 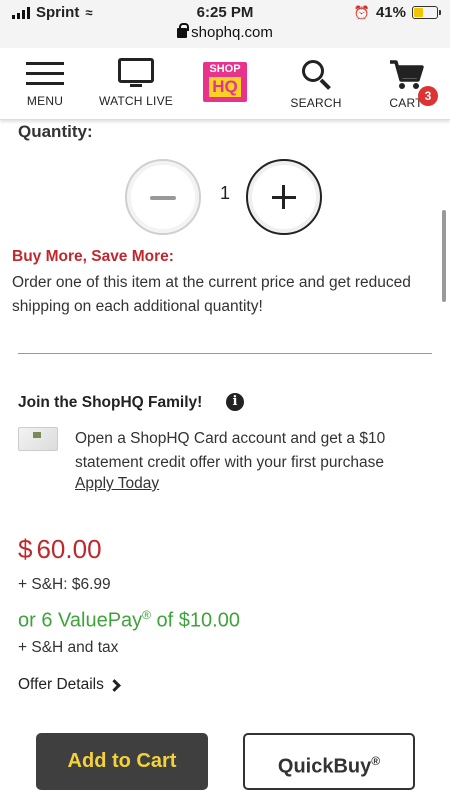 I want to click on offer-details-link: Offer Details, so click(x=69, y=685).